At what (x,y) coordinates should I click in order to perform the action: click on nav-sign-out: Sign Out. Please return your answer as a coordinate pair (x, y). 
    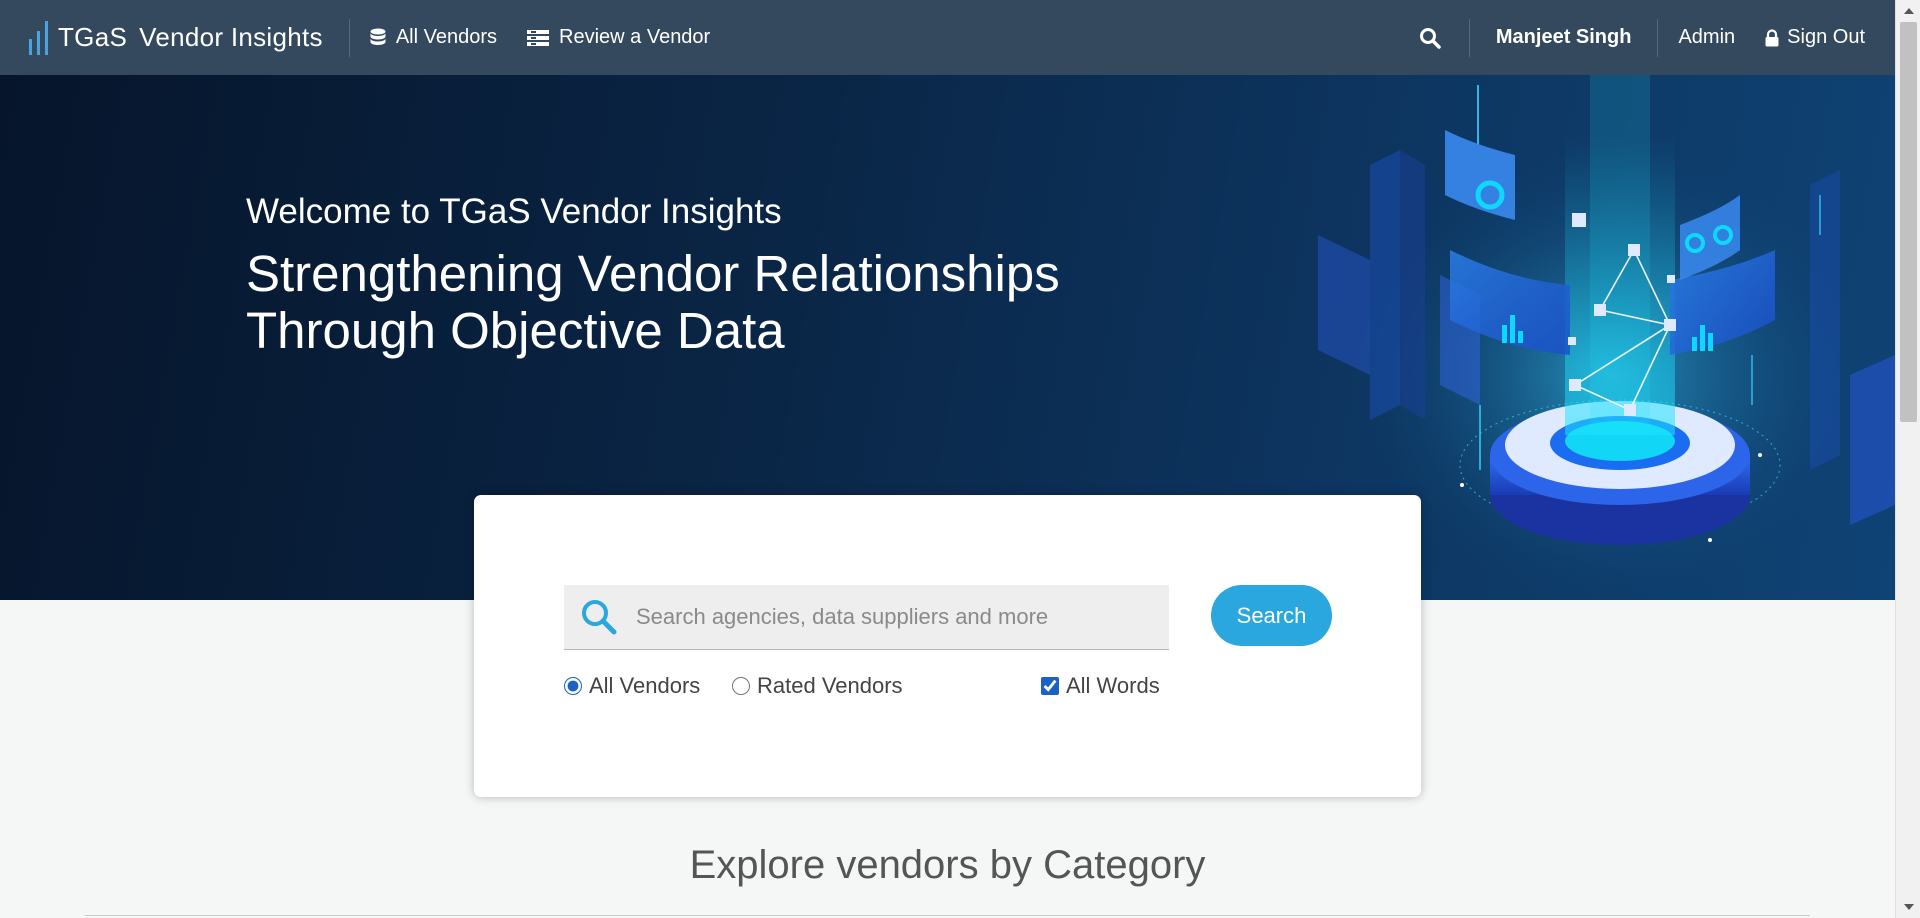
    Looking at the image, I should click on (1815, 37).